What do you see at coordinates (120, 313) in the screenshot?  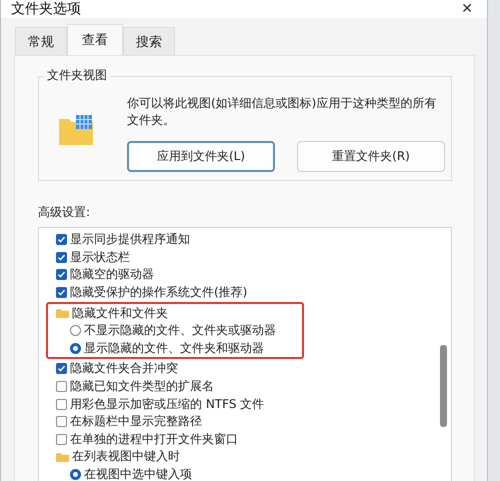 I see `group-label: 隐藏文件和文件夹` at bounding box center [120, 313].